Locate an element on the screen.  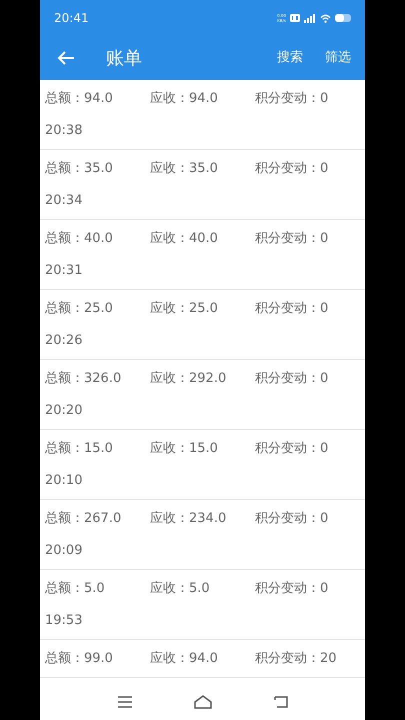
back-nav-button is located at coordinates (281, 702).